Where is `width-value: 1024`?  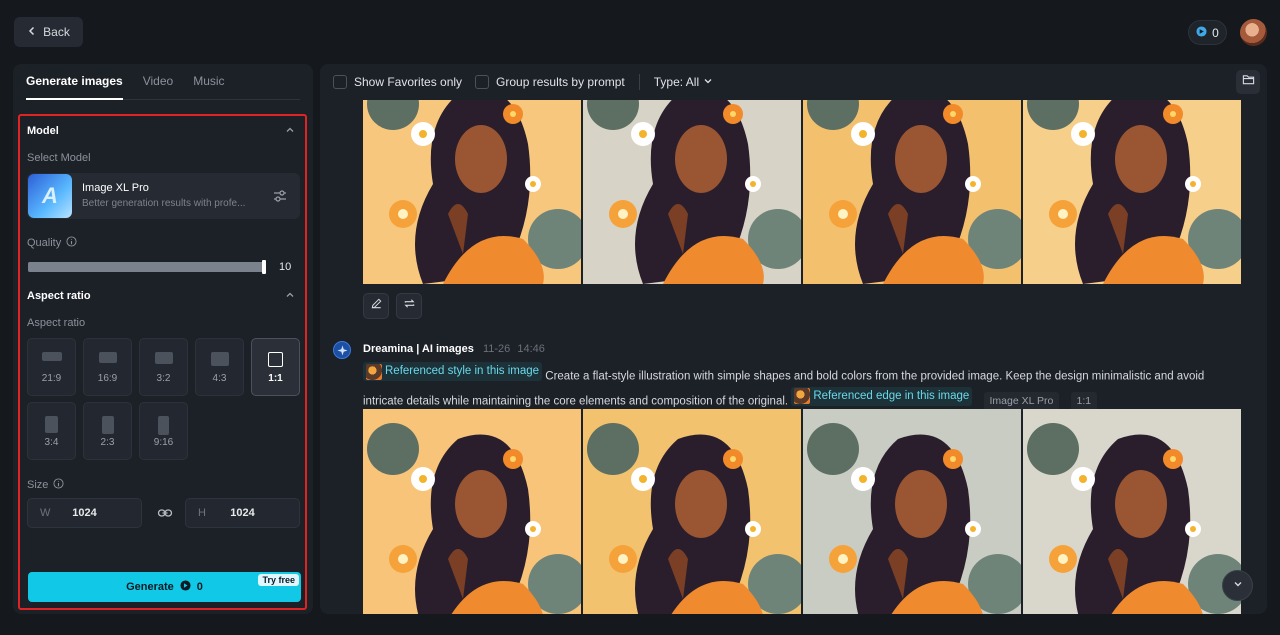
width-value: 1024 is located at coordinates (84, 513).